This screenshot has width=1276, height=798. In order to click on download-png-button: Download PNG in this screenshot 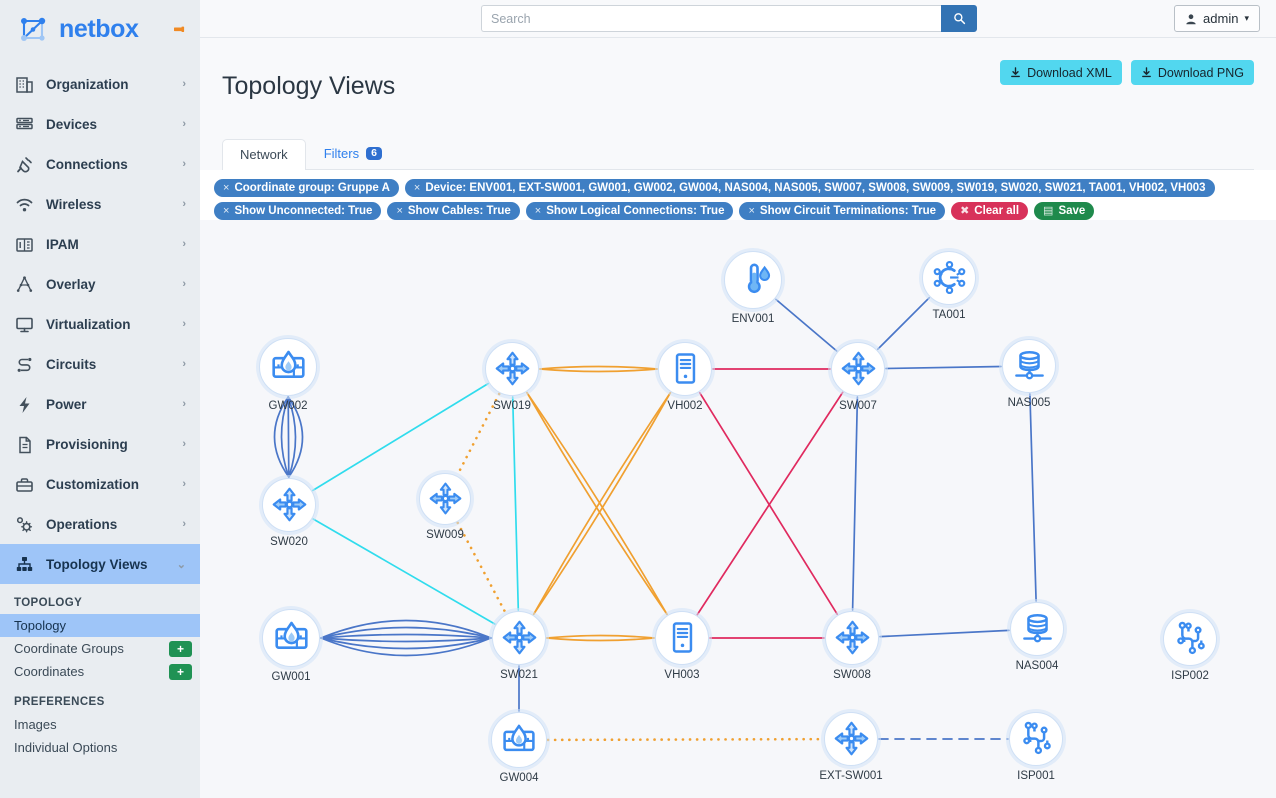, I will do `click(1192, 72)`.